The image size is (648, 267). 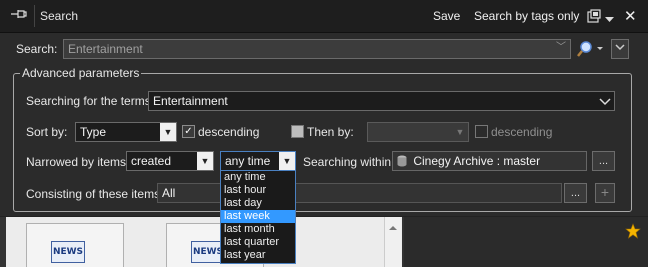 What do you see at coordinates (630, 16) in the screenshot?
I see `close-icon: ✕` at bounding box center [630, 16].